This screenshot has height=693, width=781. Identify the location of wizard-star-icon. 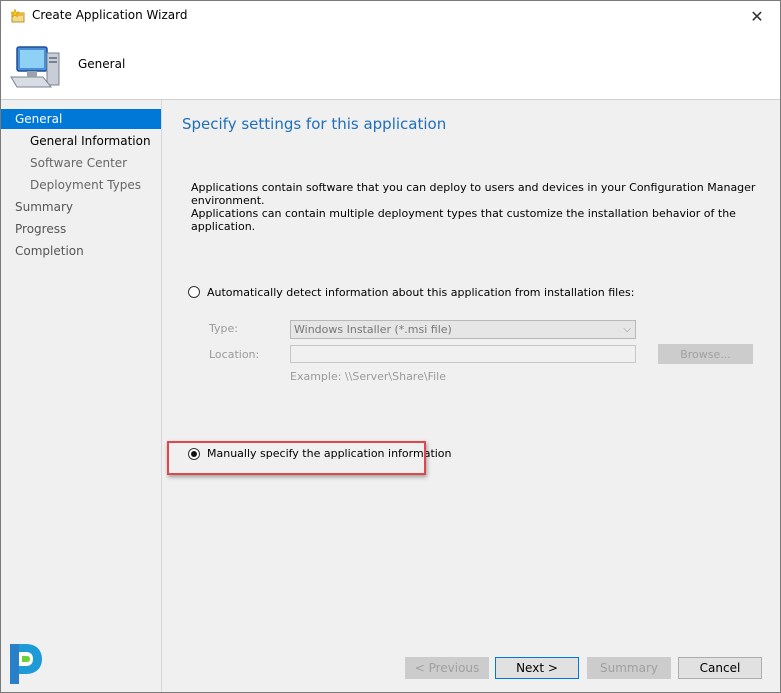
(17, 16).